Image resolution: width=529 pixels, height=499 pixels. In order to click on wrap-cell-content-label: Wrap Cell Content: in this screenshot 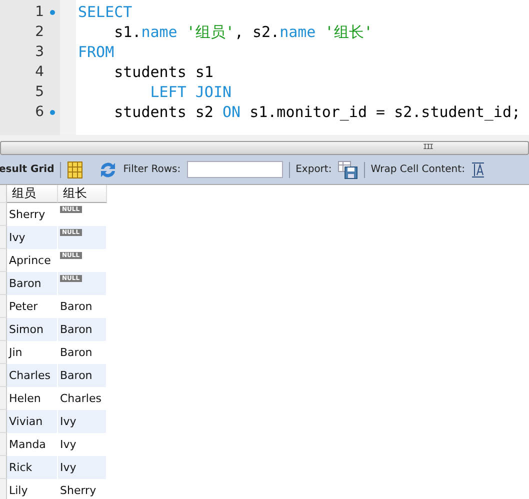, I will do `click(417, 169)`.